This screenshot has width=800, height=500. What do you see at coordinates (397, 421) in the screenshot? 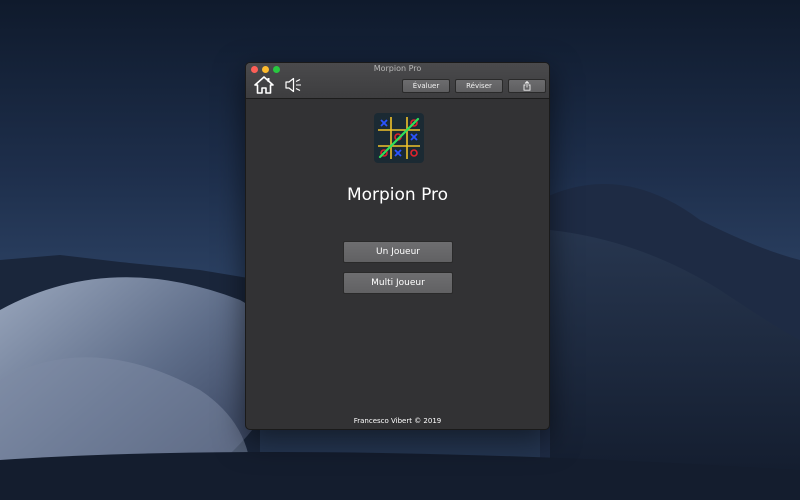
I see `copyright-footer: Francesco Vibert © 2019` at bounding box center [397, 421].